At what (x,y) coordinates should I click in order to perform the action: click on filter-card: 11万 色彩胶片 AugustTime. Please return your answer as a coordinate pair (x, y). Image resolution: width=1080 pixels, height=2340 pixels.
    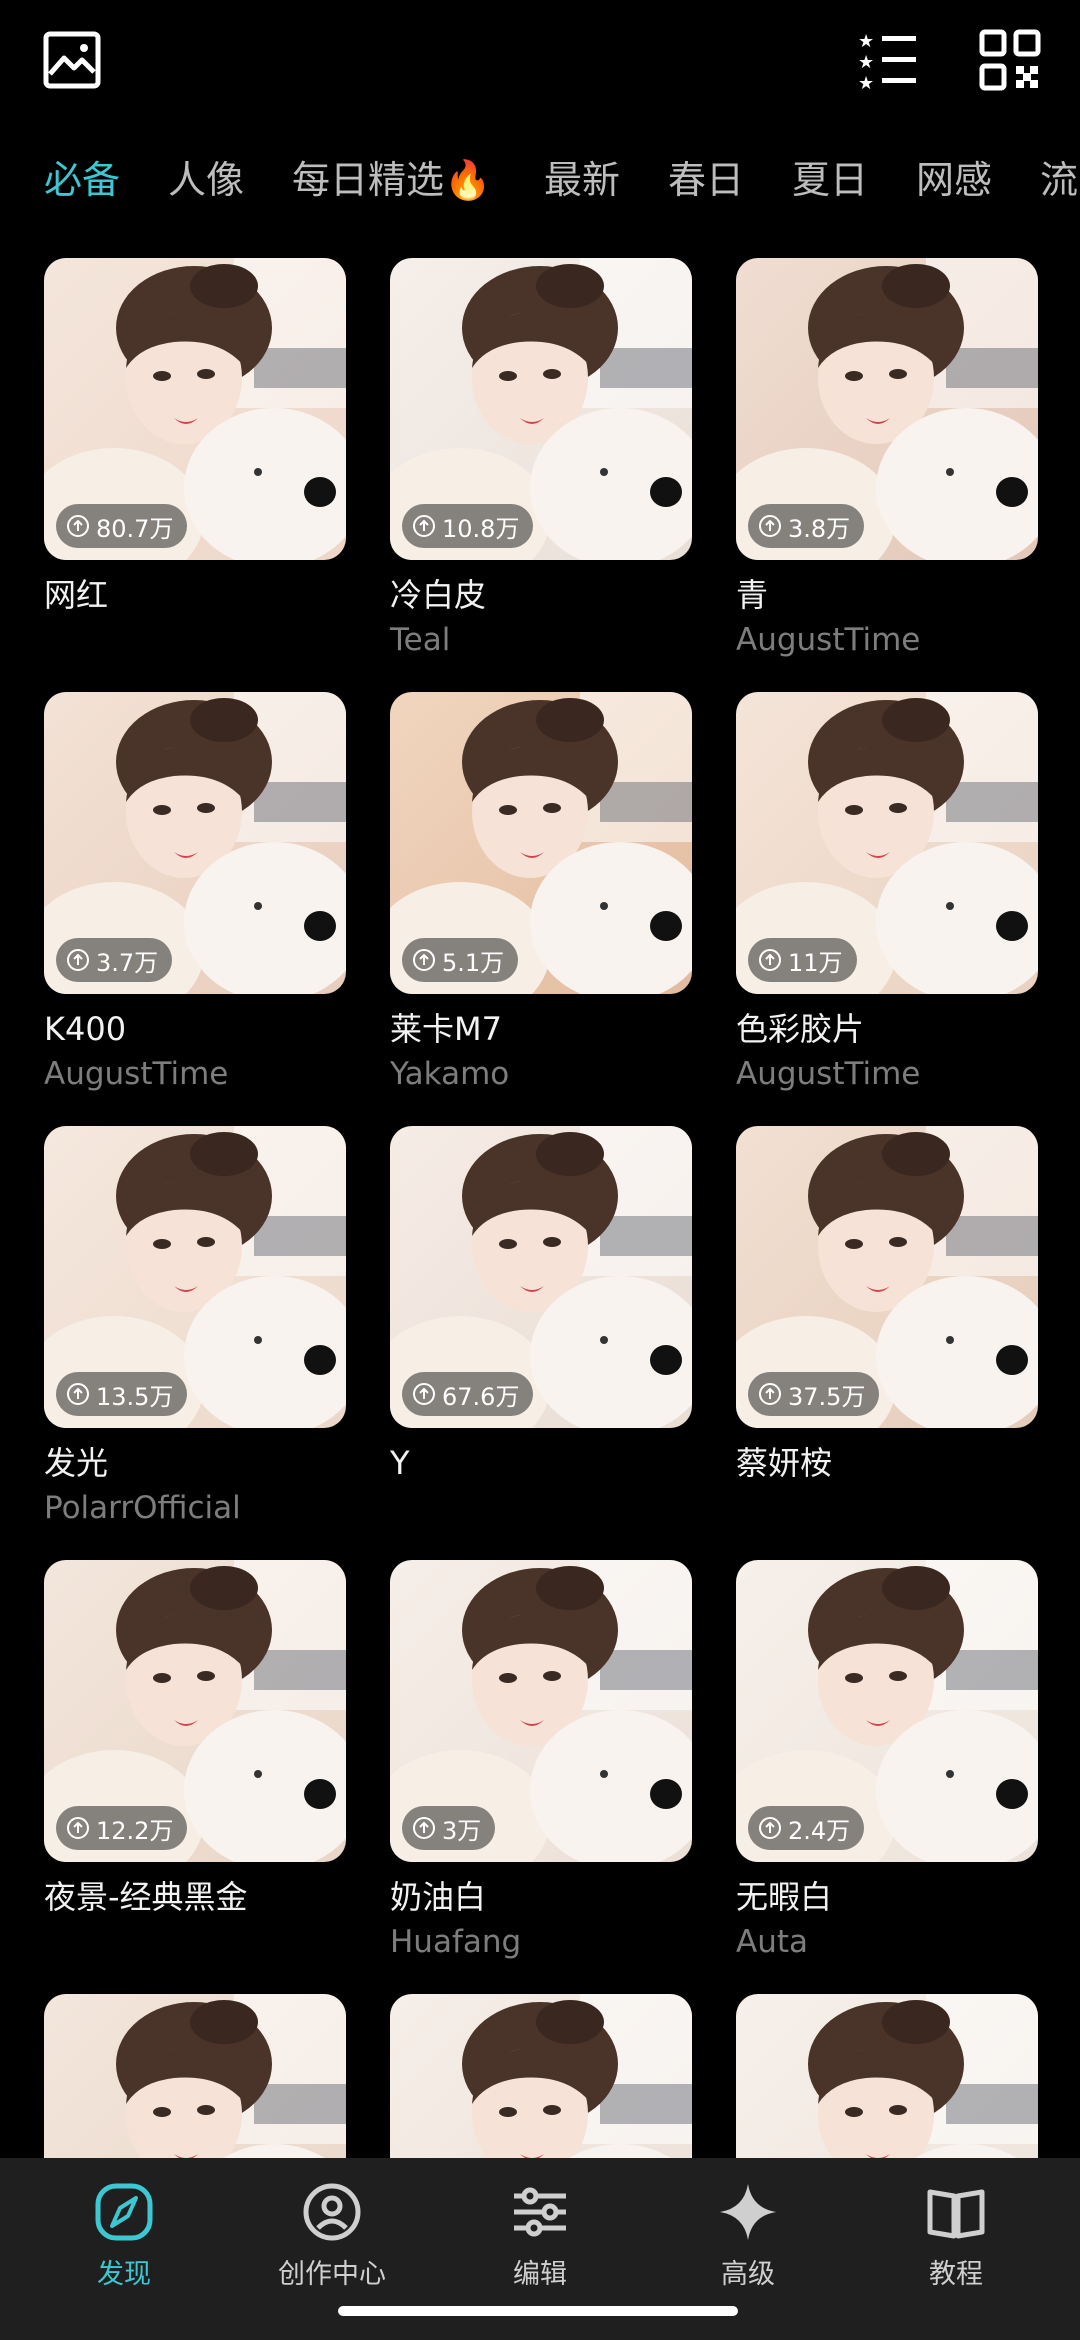
    Looking at the image, I should click on (887, 894).